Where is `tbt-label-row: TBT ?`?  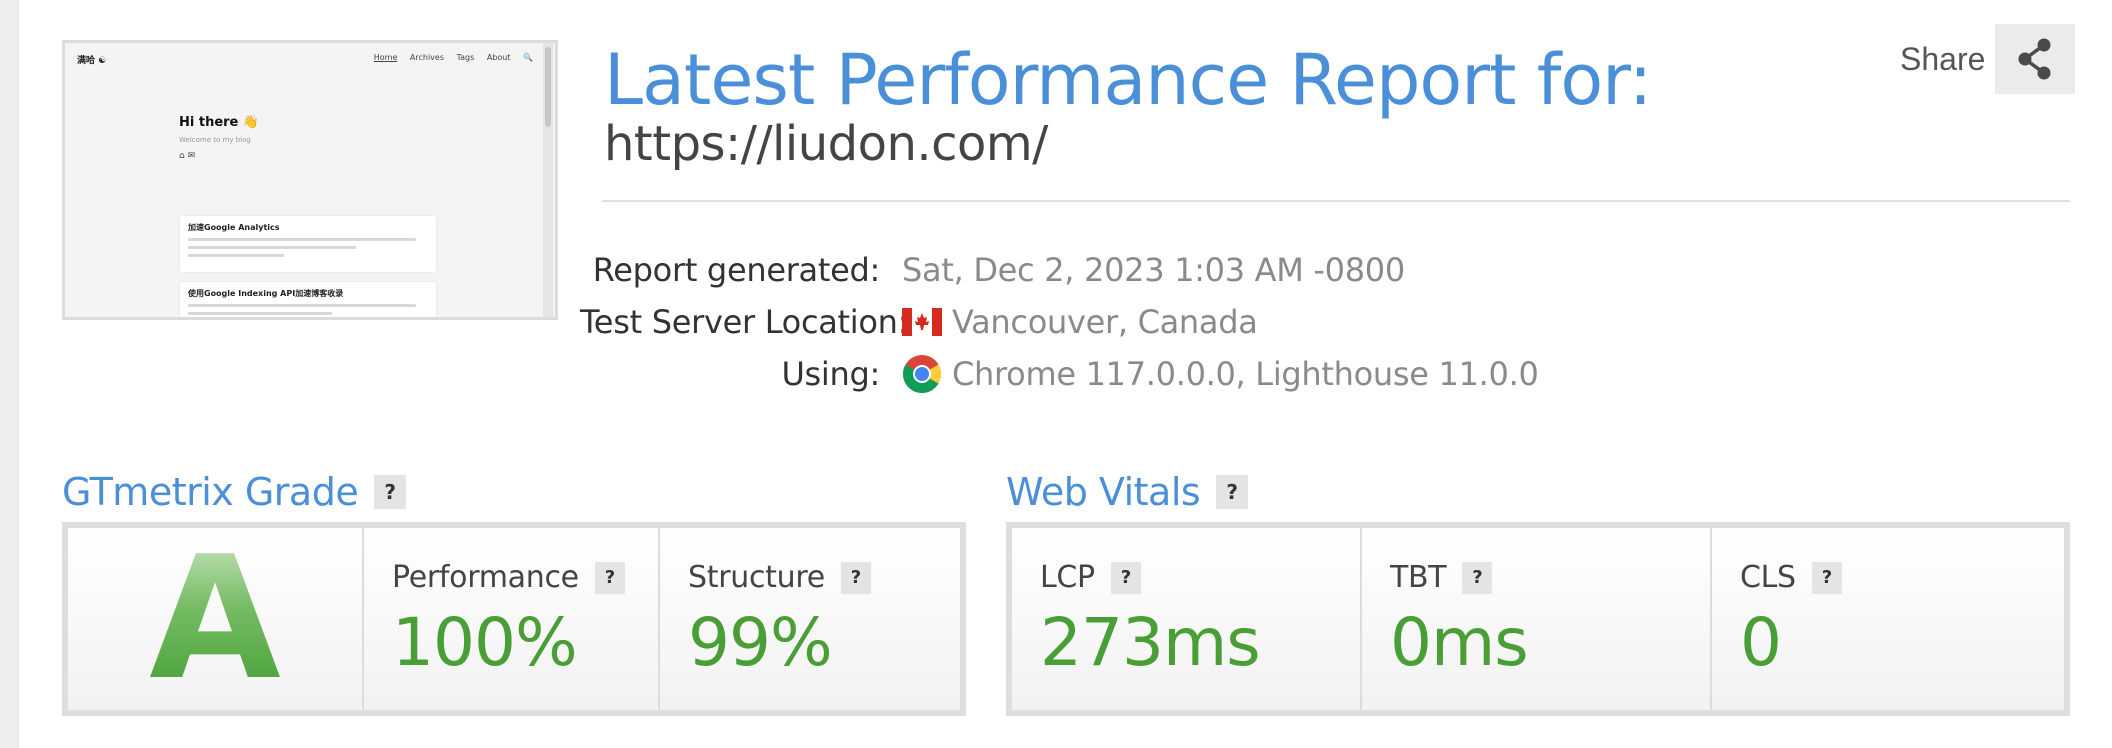 tbt-label-row: TBT ? is located at coordinates (1441, 577).